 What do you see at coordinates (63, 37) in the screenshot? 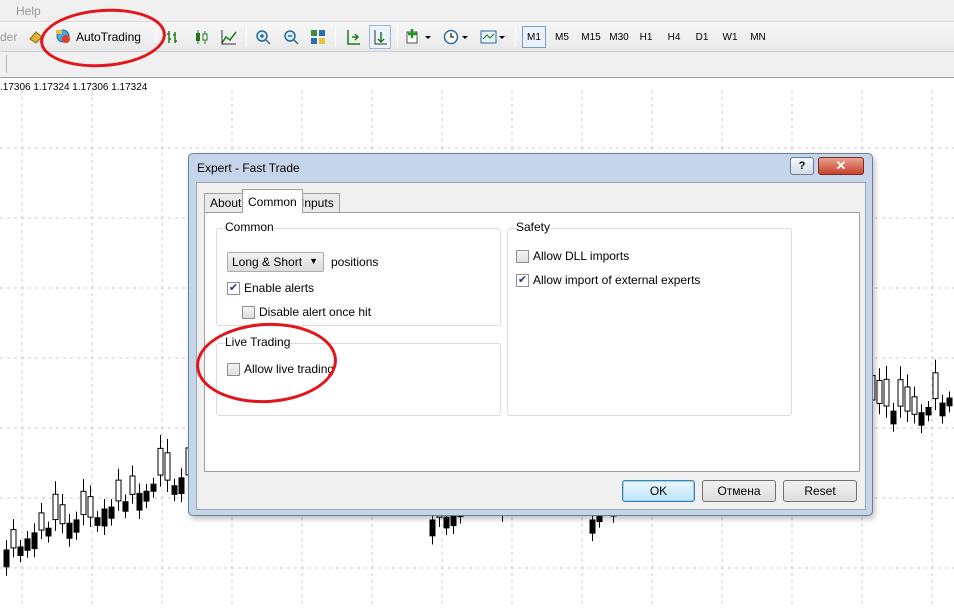
I see `autotrading-icon` at bounding box center [63, 37].